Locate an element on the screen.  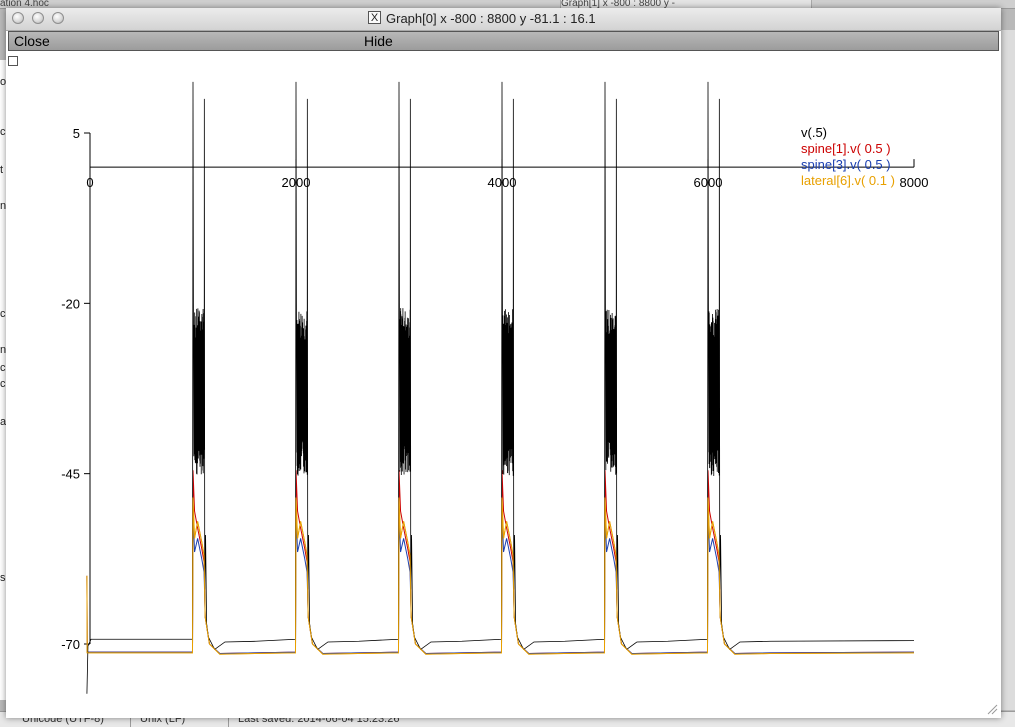
legend-entry: spine[3].v( 0.5 ) is located at coordinates (846, 164).